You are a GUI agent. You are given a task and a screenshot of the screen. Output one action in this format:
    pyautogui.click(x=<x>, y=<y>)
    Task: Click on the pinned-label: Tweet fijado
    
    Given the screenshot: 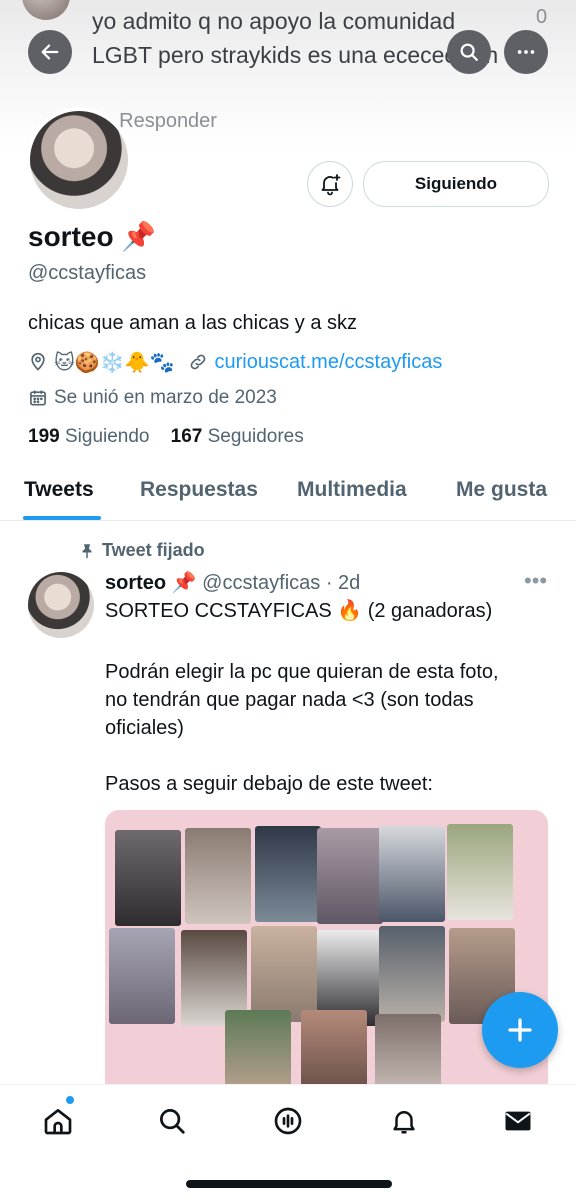 What is the action you would take?
    pyautogui.click(x=141, y=550)
    